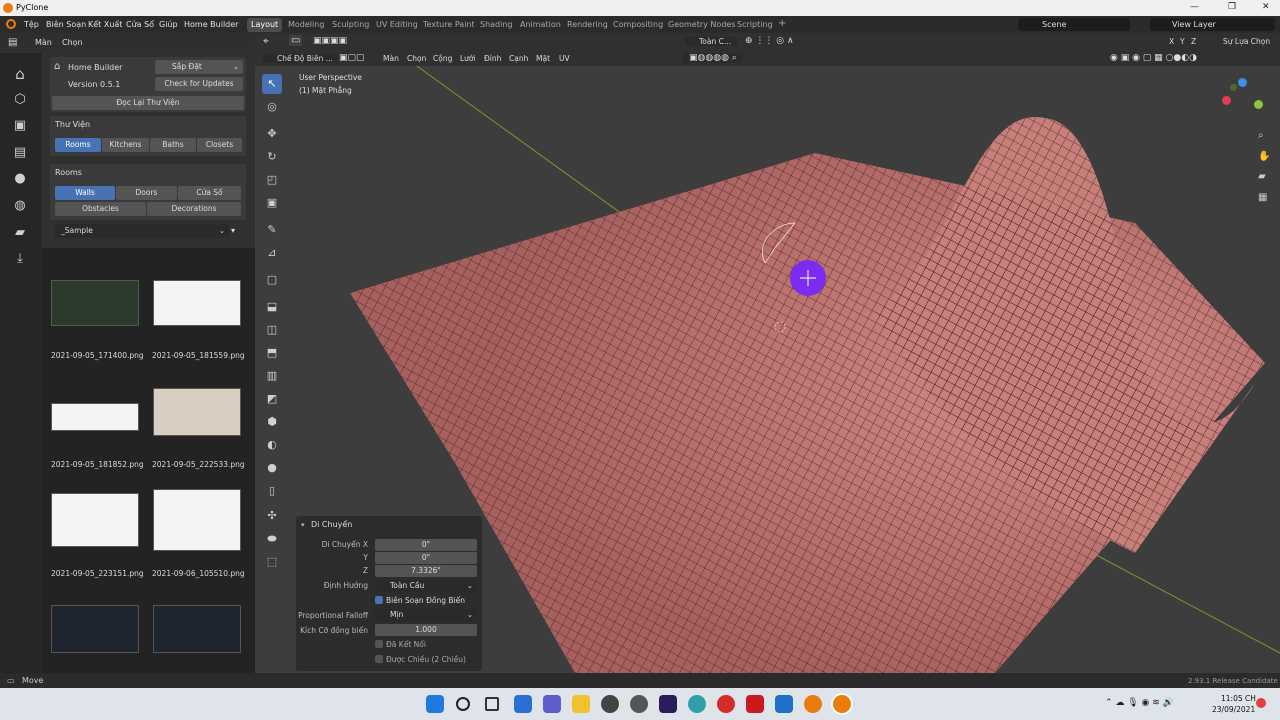 This screenshot has height=720, width=1280. I want to click on minimize-button: —, so click(1194, 7).